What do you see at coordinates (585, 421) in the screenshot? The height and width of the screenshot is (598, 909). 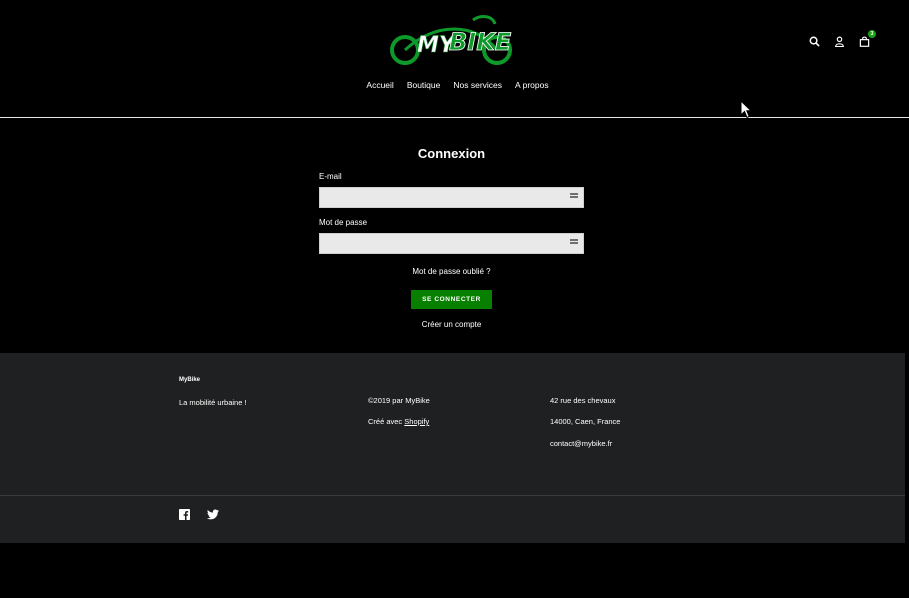 I see `footer-address-line2: 14000, Caen, France` at bounding box center [585, 421].